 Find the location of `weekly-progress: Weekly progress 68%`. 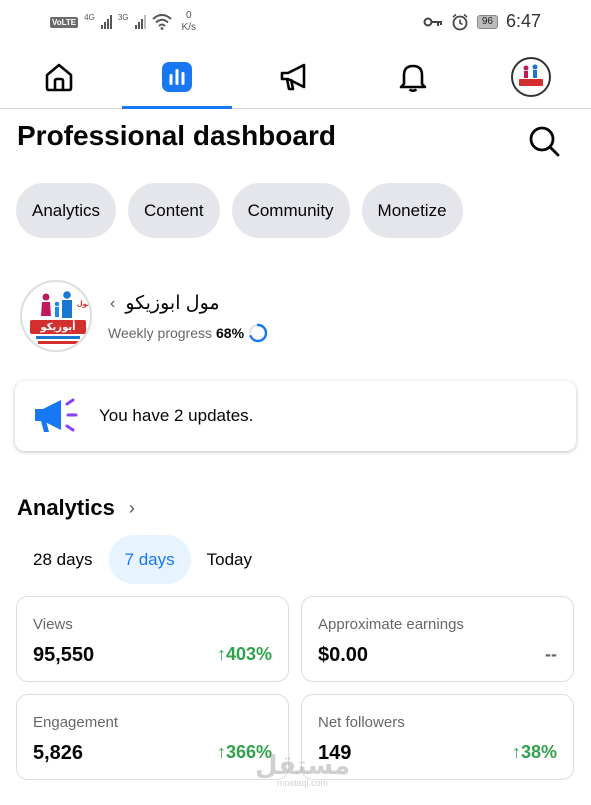

weekly-progress: Weekly progress 68% is located at coordinates (188, 333).